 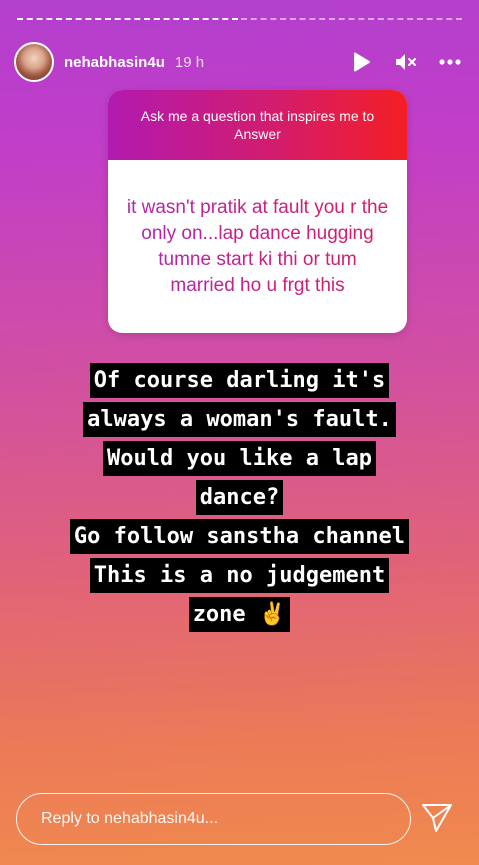 What do you see at coordinates (239, 380) in the screenshot?
I see `caption-line: Of course darling it's` at bounding box center [239, 380].